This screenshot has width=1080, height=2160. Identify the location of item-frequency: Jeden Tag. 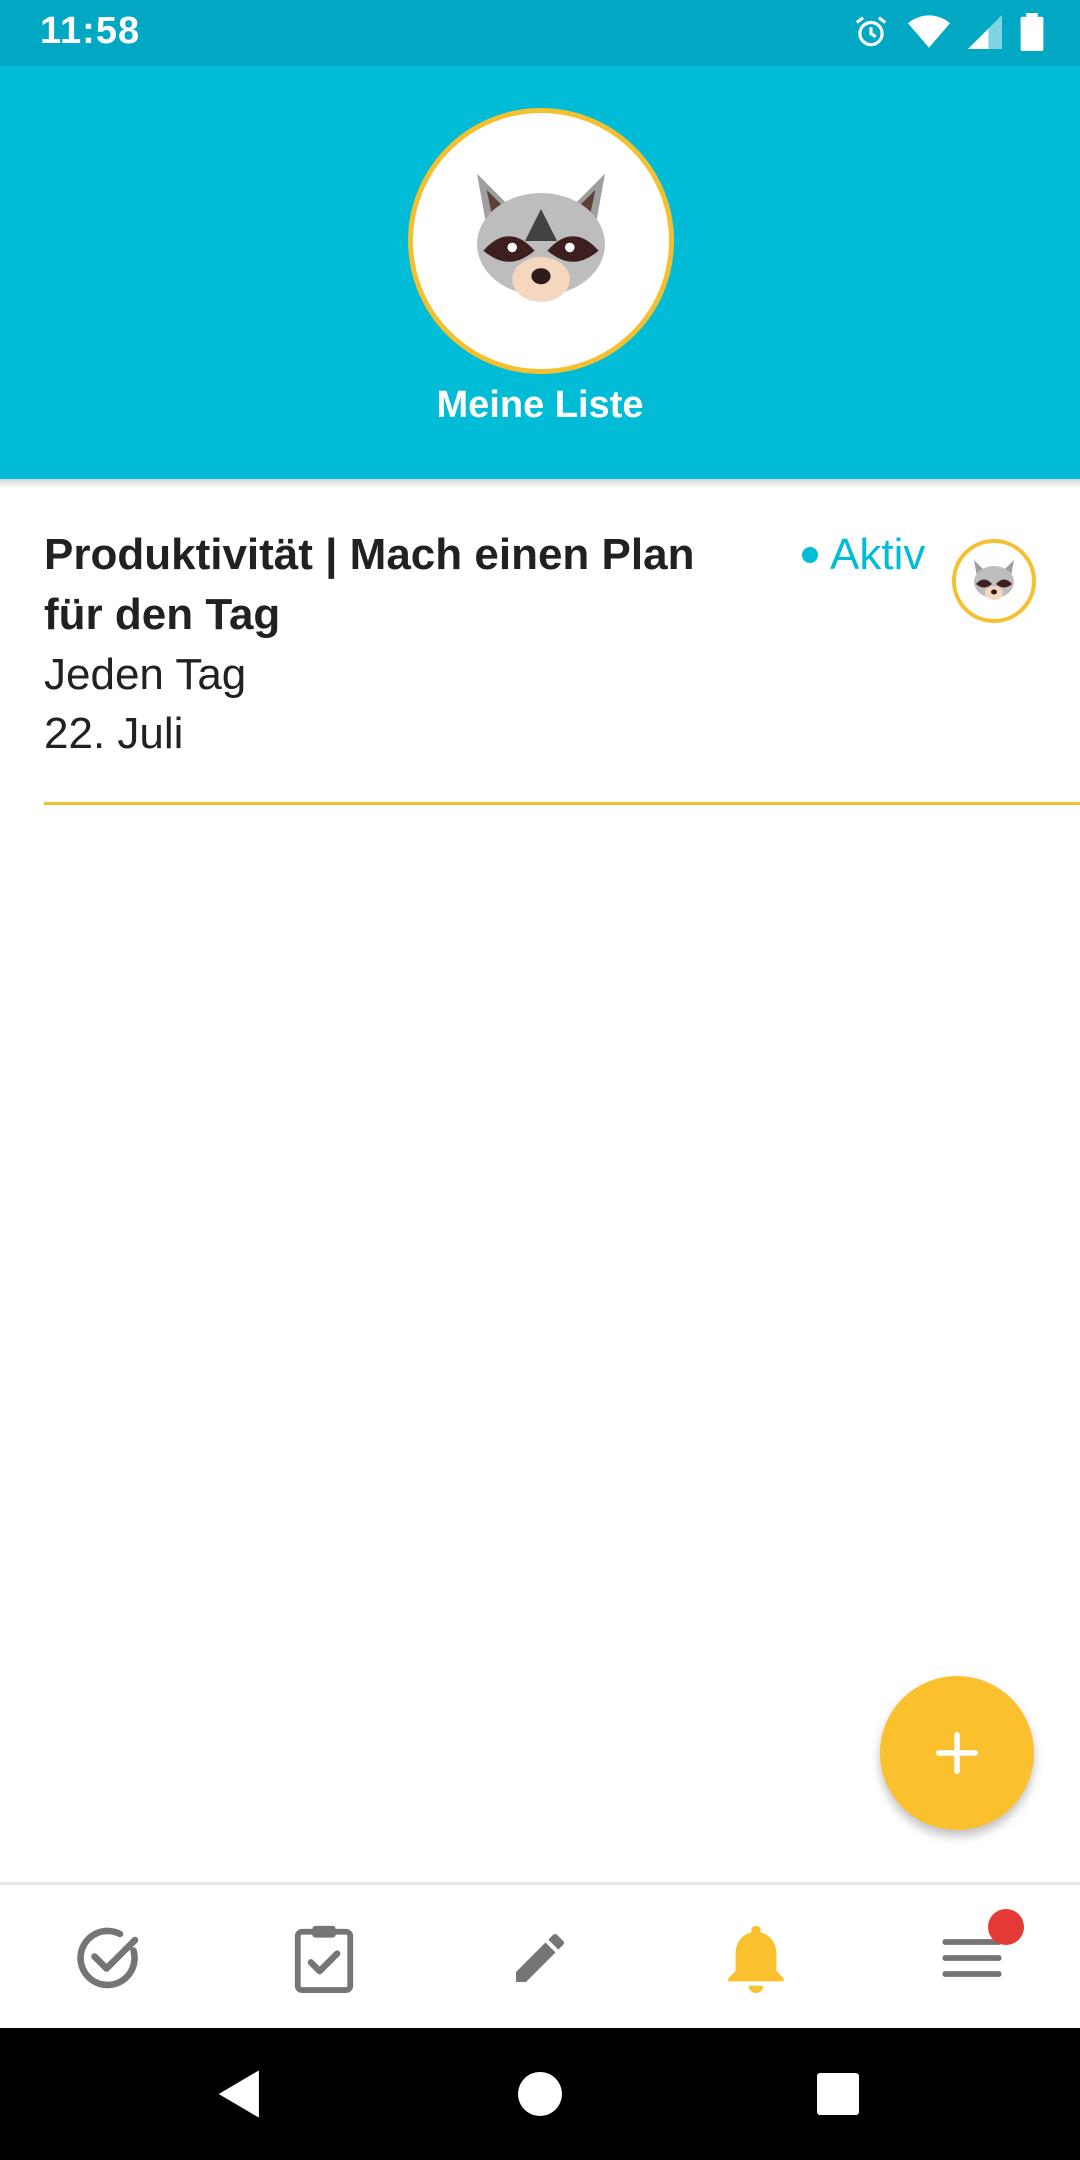
(145, 674).